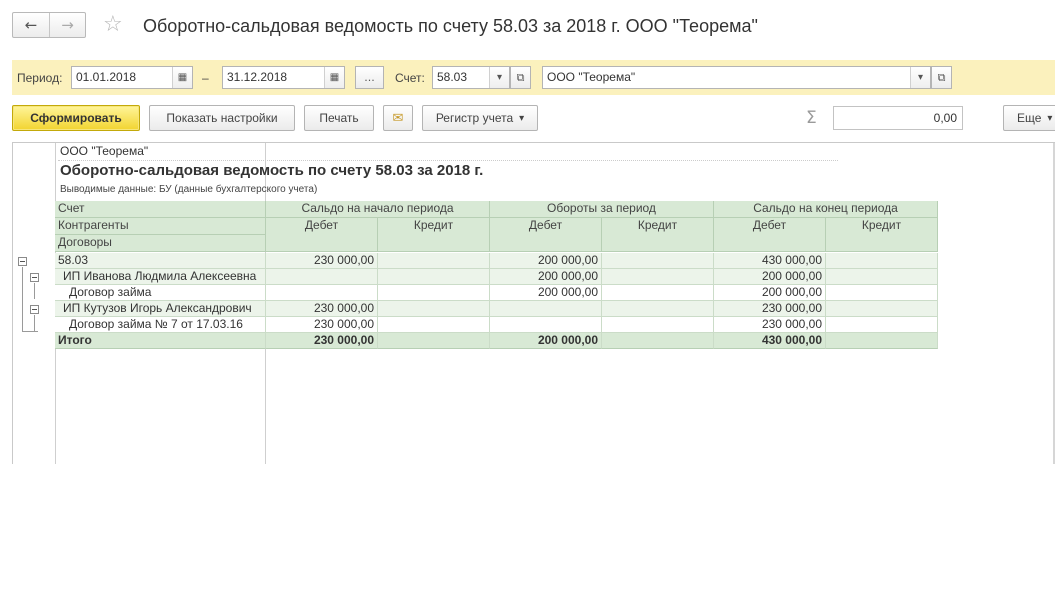  Describe the element at coordinates (160, 261) in the screenshot. I see `row-name: 58.03` at that location.